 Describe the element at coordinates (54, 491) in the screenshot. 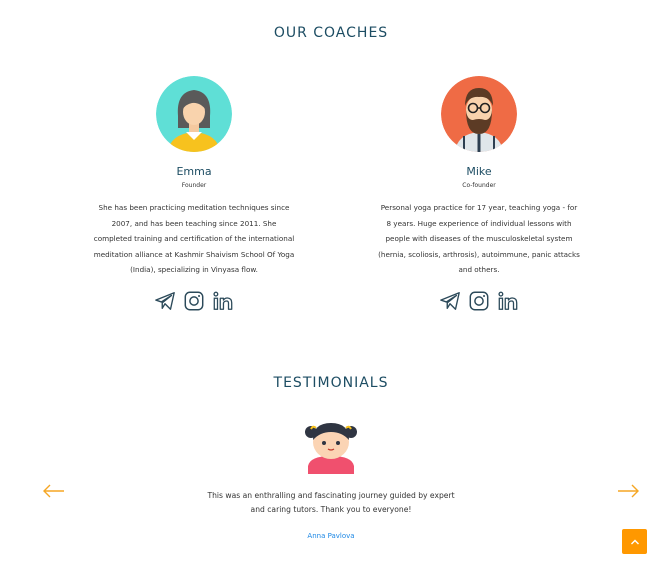

I see `previous-arrow-icon` at that location.